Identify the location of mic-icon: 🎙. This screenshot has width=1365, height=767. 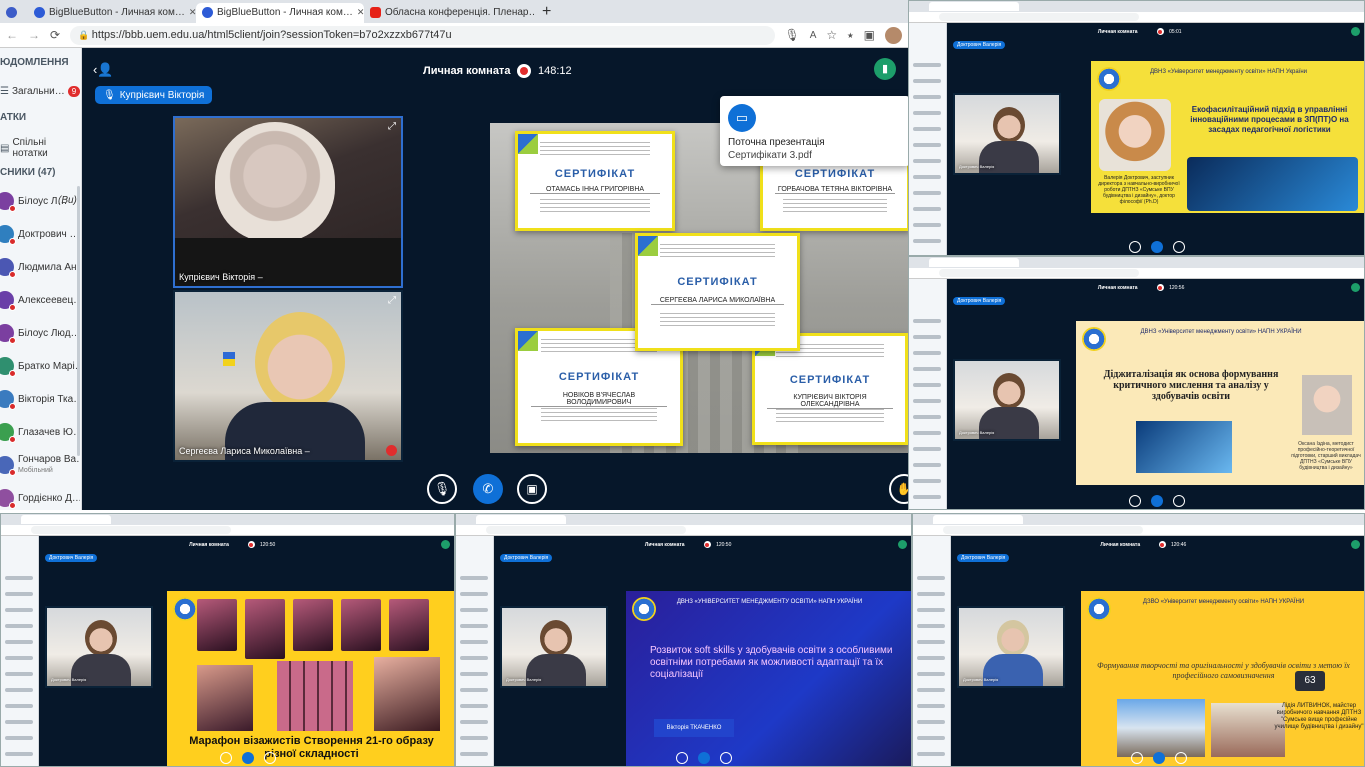
(792, 35).